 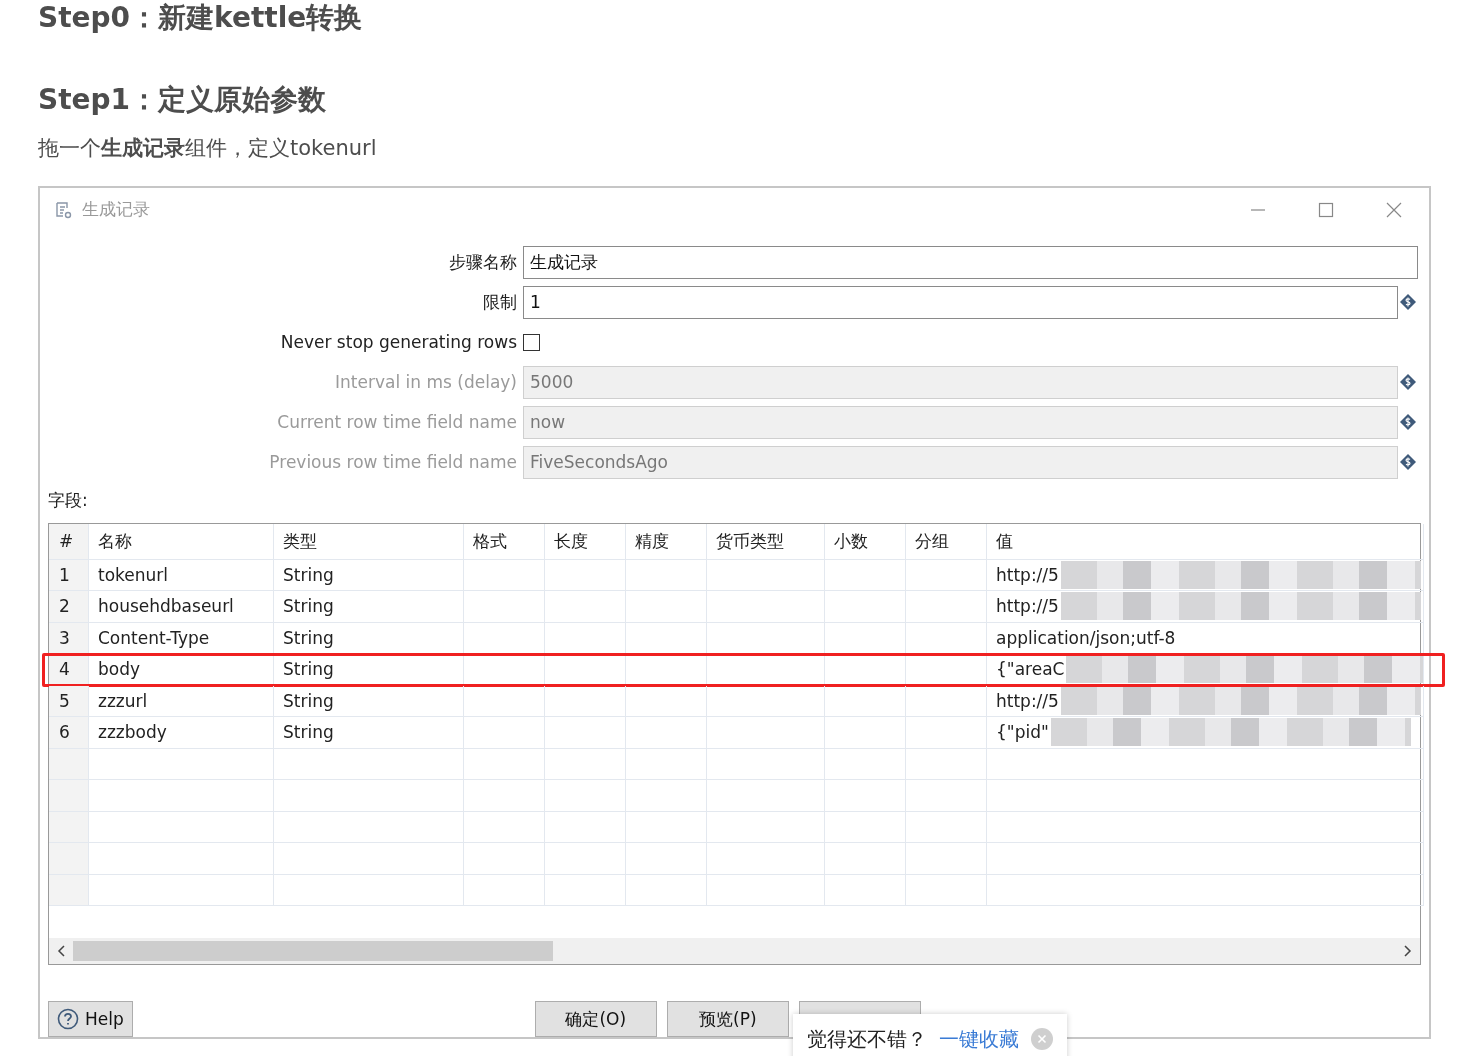 What do you see at coordinates (181, 701) in the screenshot?
I see `table-cell: zzzurl` at bounding box center [181, 701].